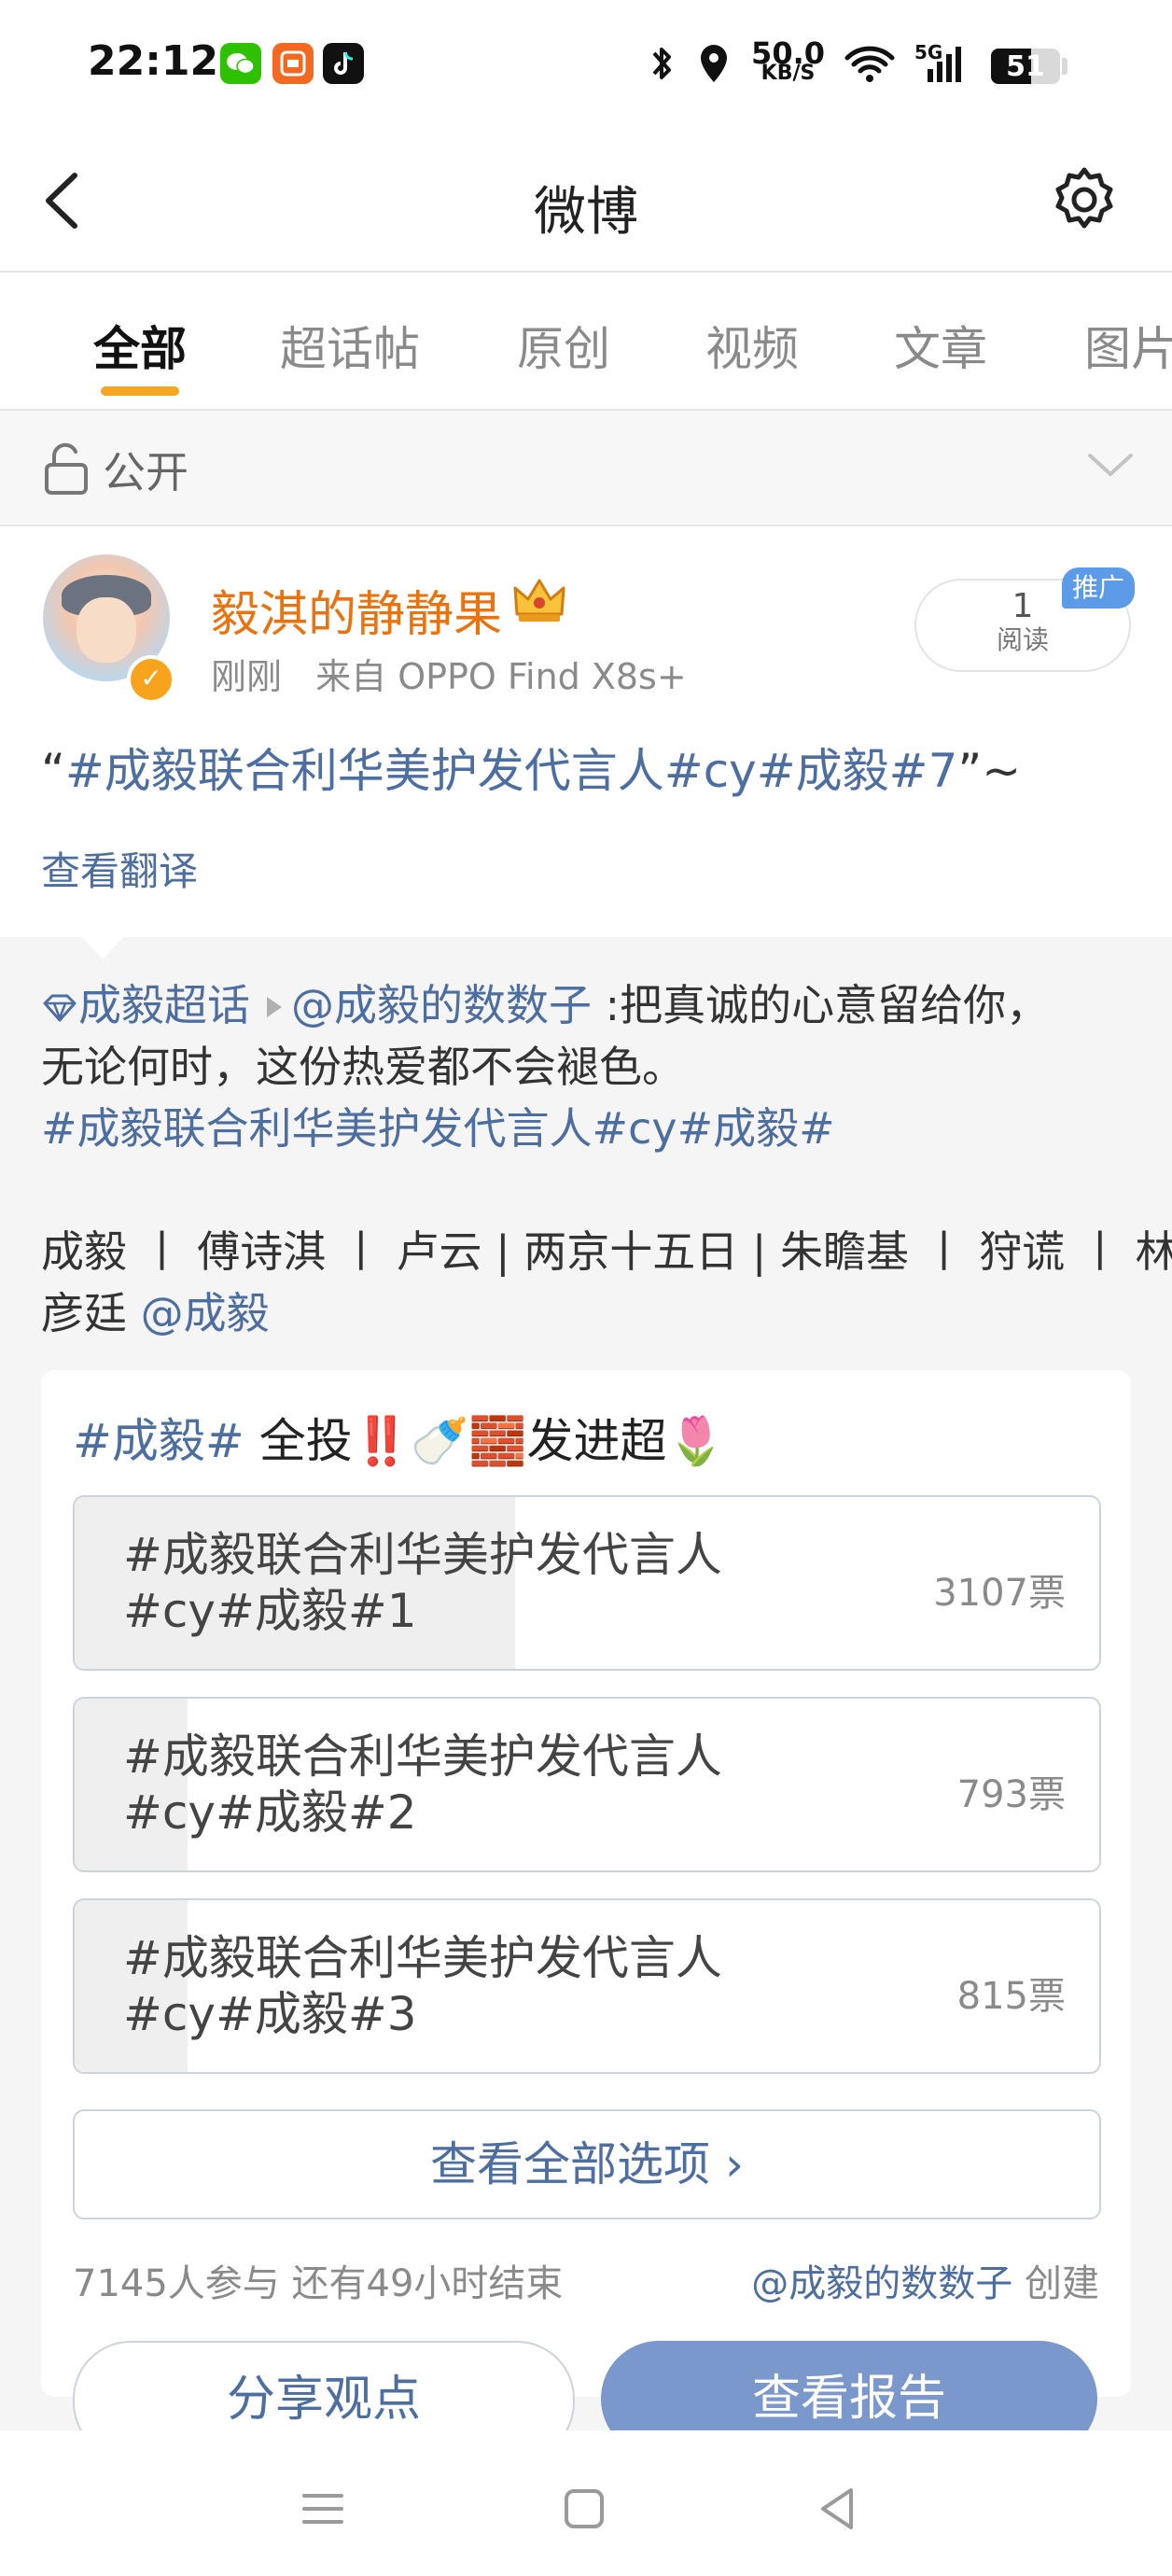 This screenshot has width=1172, height=2576. Describe the element at coordinates (752, 345) in the screenshot. I see `tab-video: 视频` at that location.